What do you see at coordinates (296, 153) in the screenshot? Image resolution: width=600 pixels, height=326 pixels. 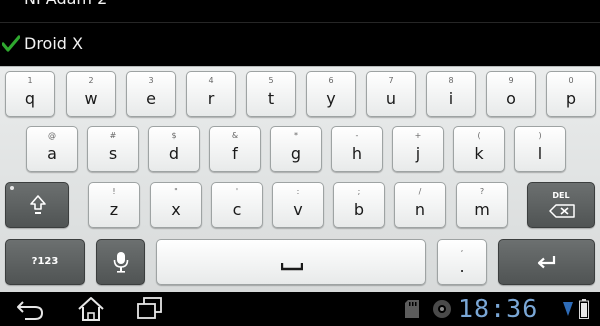 I see `key-label: g` at bounding box center [296, 153].